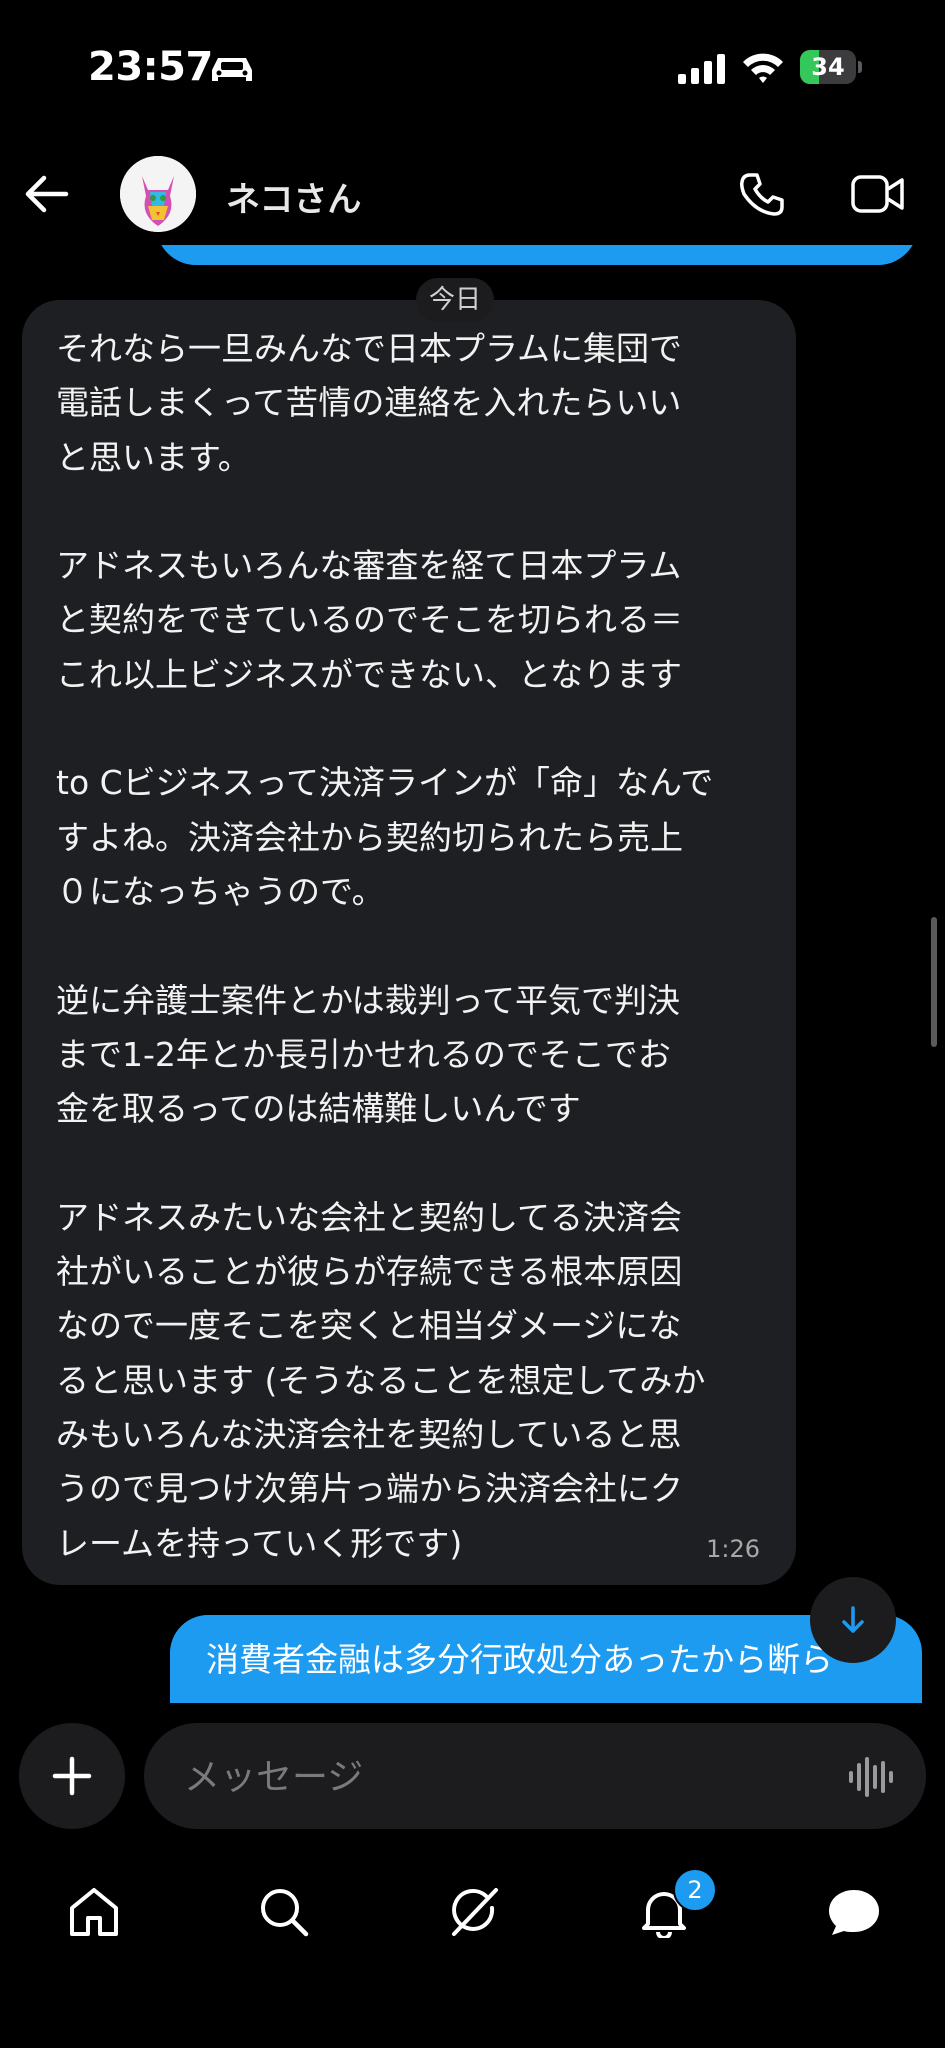 The height and width of the screenshot is (2048, 945). I want to click on bottom-tab-bar: 2, so click(472, 1912).